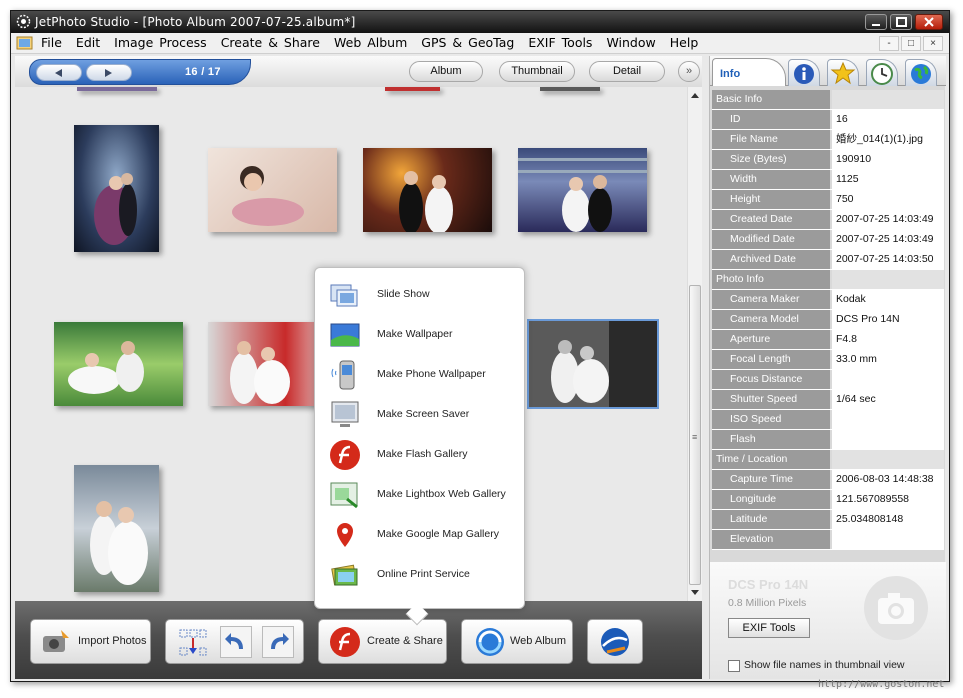 The width and height of the screenshot is (963, 698). I want to click on map-pin-icon, so click(345, 535).